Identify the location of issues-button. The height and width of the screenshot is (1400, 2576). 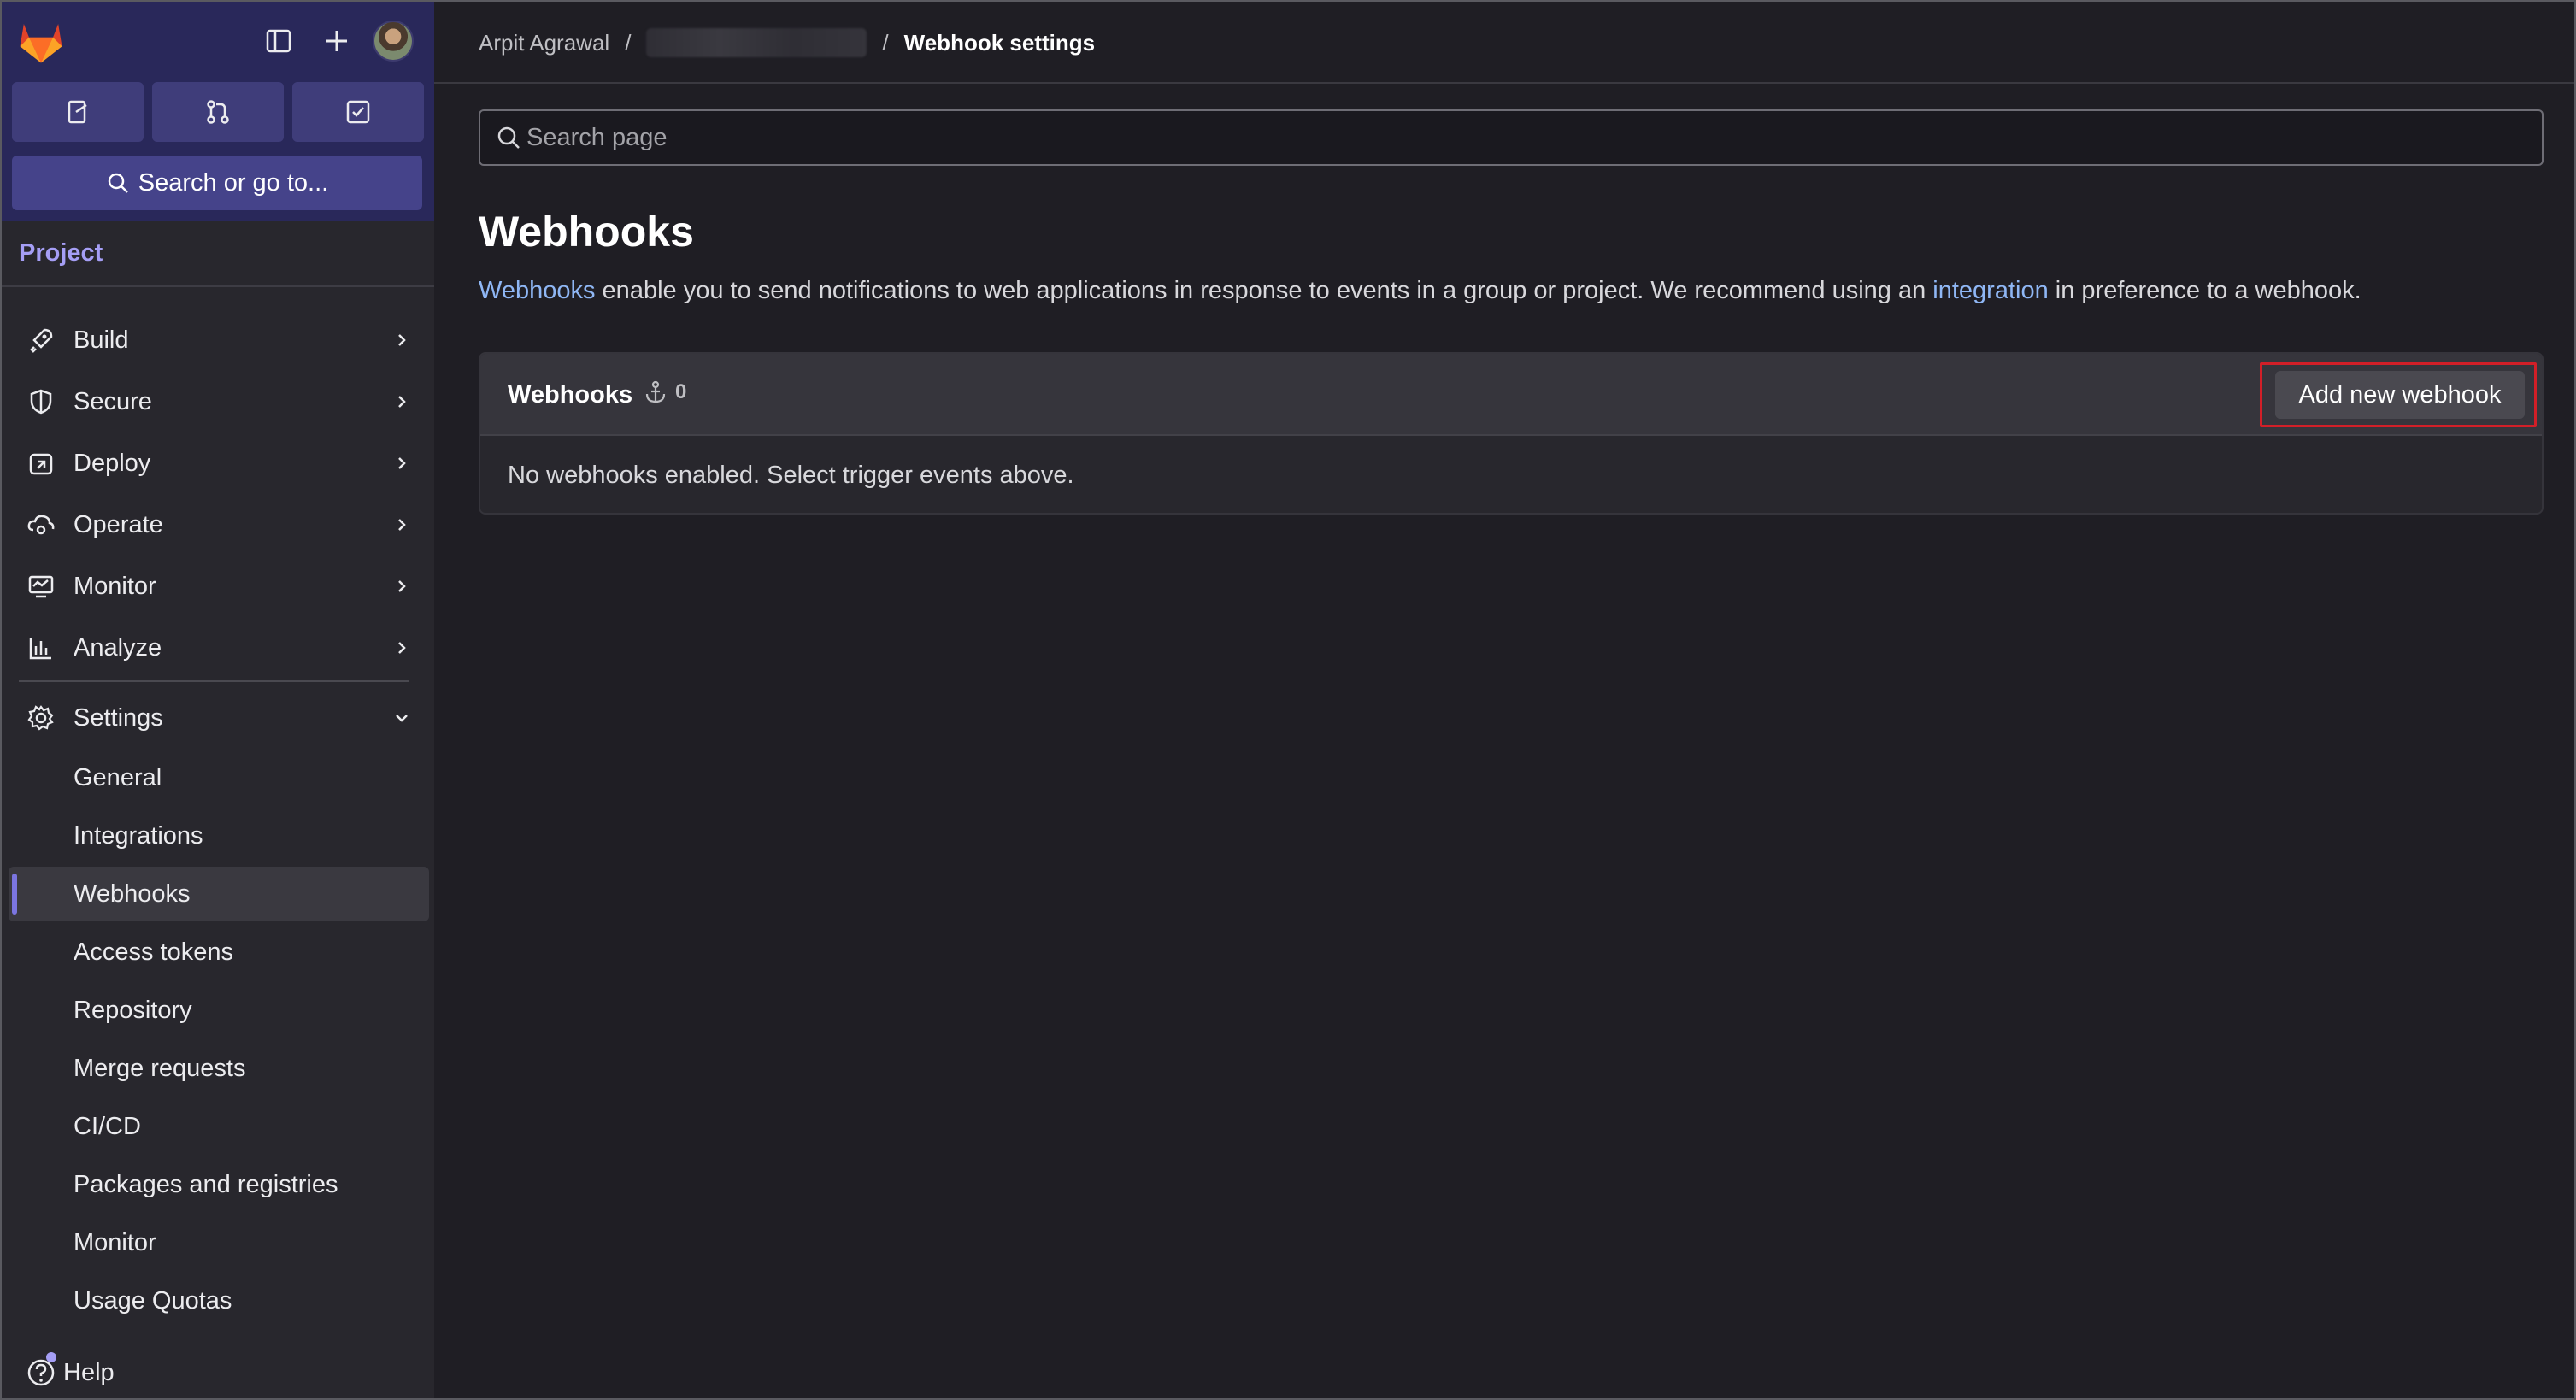
(78, 112).